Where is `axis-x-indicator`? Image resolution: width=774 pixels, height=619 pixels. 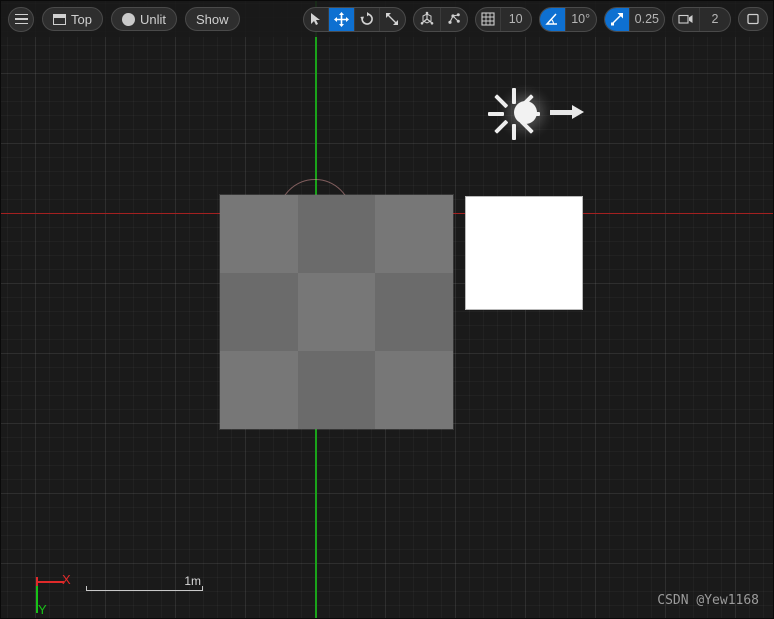 axis-x-indicator is located at coordinates (50, 582).